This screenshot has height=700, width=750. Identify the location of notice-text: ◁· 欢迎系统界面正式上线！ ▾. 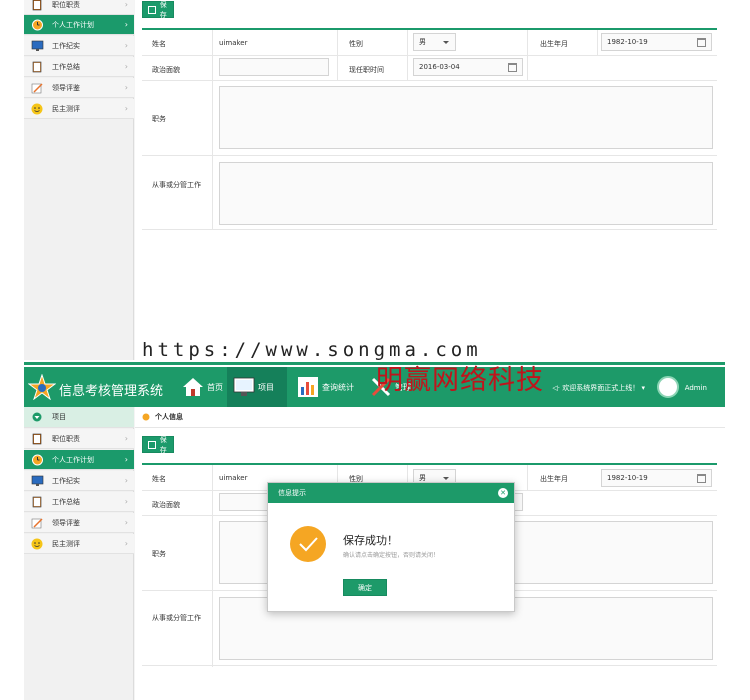
(598, 388).